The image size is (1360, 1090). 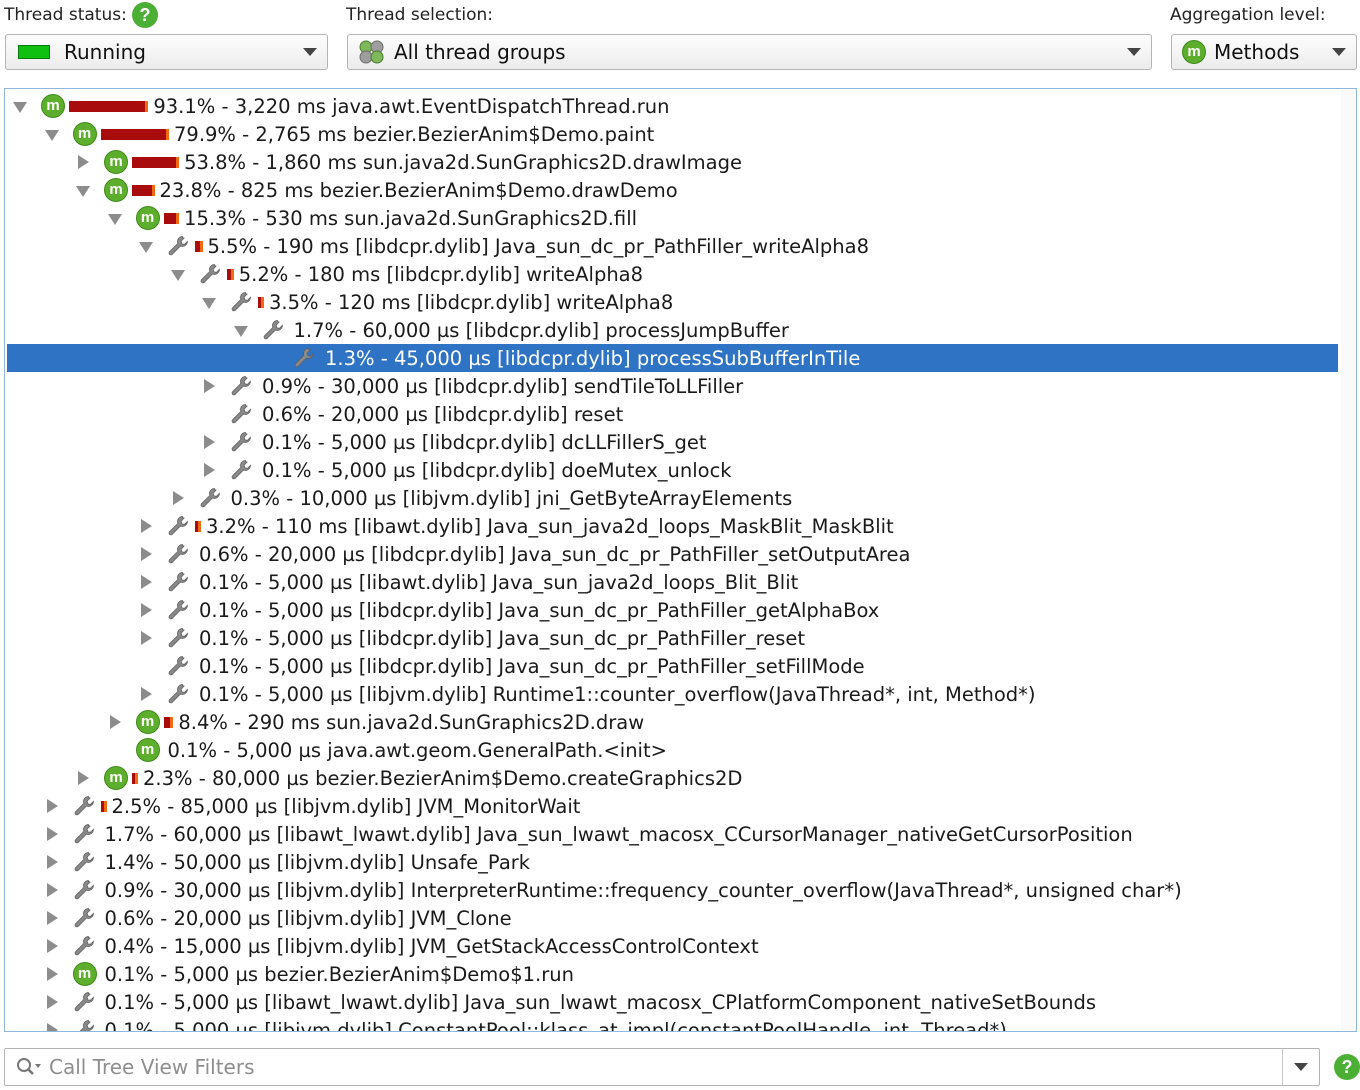 I want to click on tree-row: 0.6% - 20,000 µs [libdcpr.dylib] reset, so click(x=672, y=414).